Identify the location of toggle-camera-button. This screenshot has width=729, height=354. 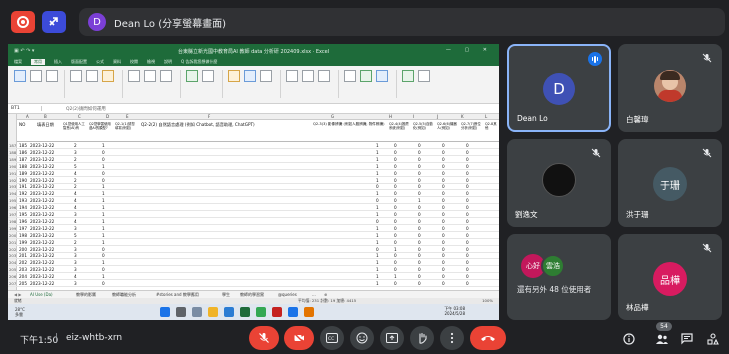
(299, 338).